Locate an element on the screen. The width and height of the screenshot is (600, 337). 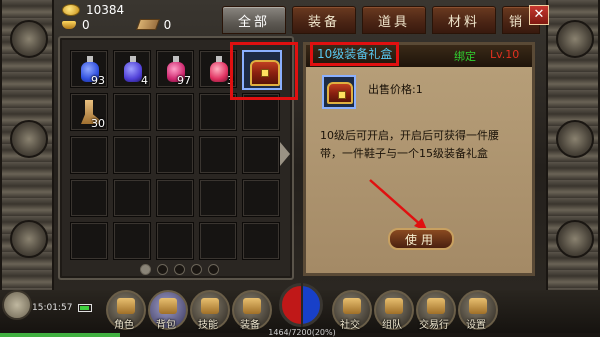
tab-materials: 材料 is located at coordinates (464, 20).